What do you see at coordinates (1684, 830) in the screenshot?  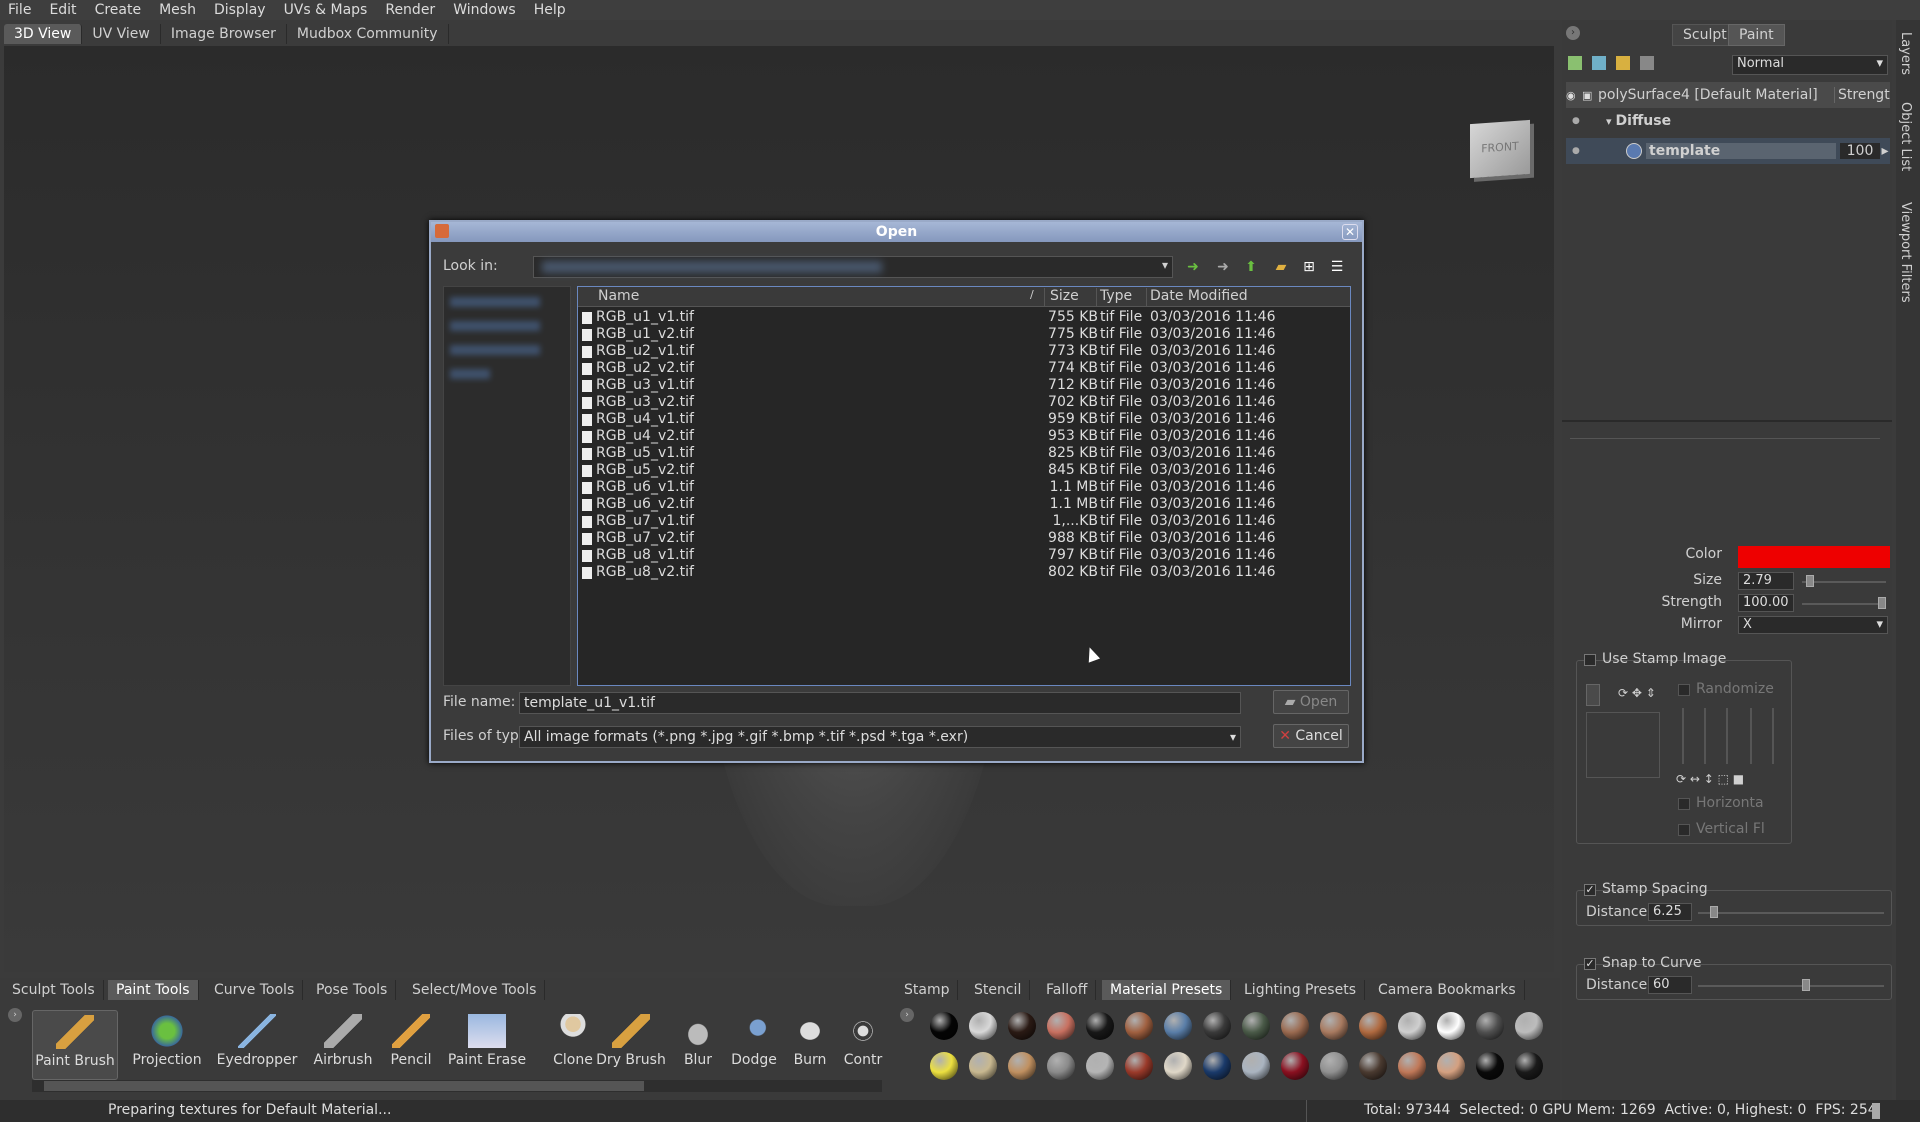 I see `vertical-flip-checkbox` at bounding box center [1684, 830].